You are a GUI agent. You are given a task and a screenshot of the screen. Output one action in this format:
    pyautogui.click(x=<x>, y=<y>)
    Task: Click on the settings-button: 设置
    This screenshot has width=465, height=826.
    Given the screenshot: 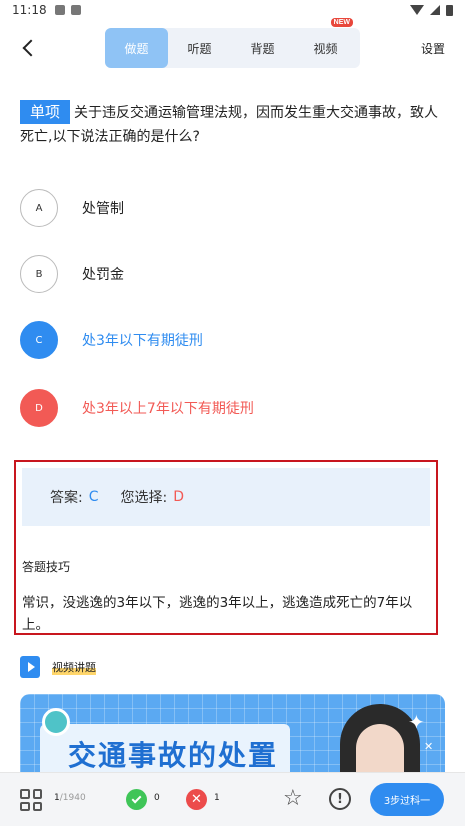 What is the action you would take?
    pyautogui.click(x=433, y=48)
    